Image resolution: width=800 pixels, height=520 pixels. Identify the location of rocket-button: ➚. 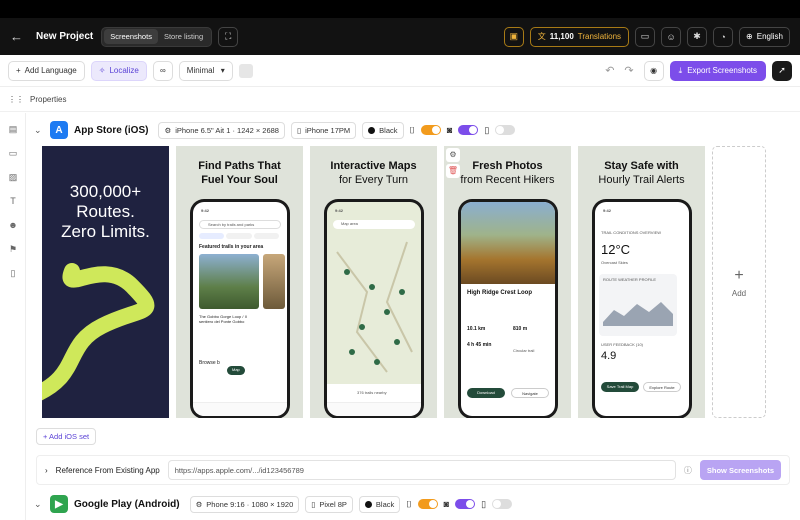
(782, 70).